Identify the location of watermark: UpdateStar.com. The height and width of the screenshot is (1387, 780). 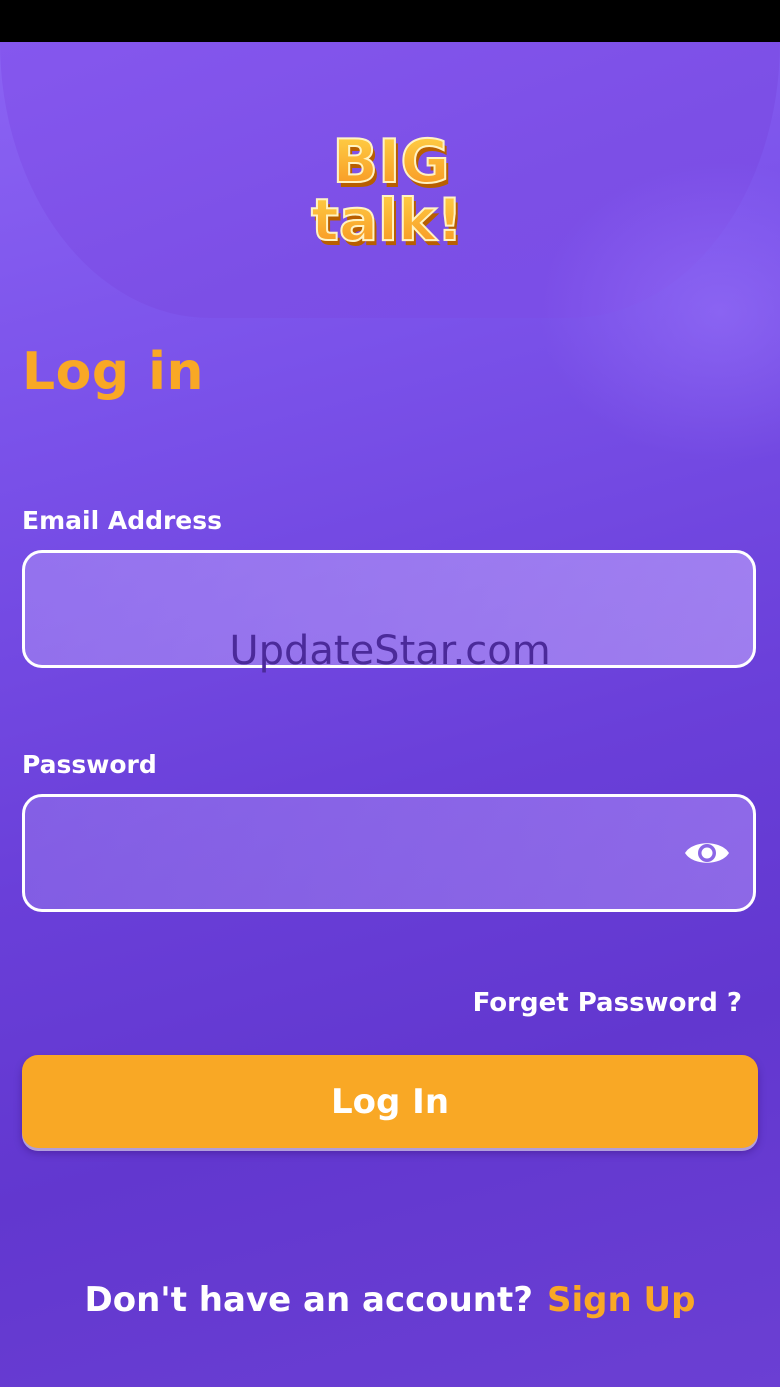
(390, 651).